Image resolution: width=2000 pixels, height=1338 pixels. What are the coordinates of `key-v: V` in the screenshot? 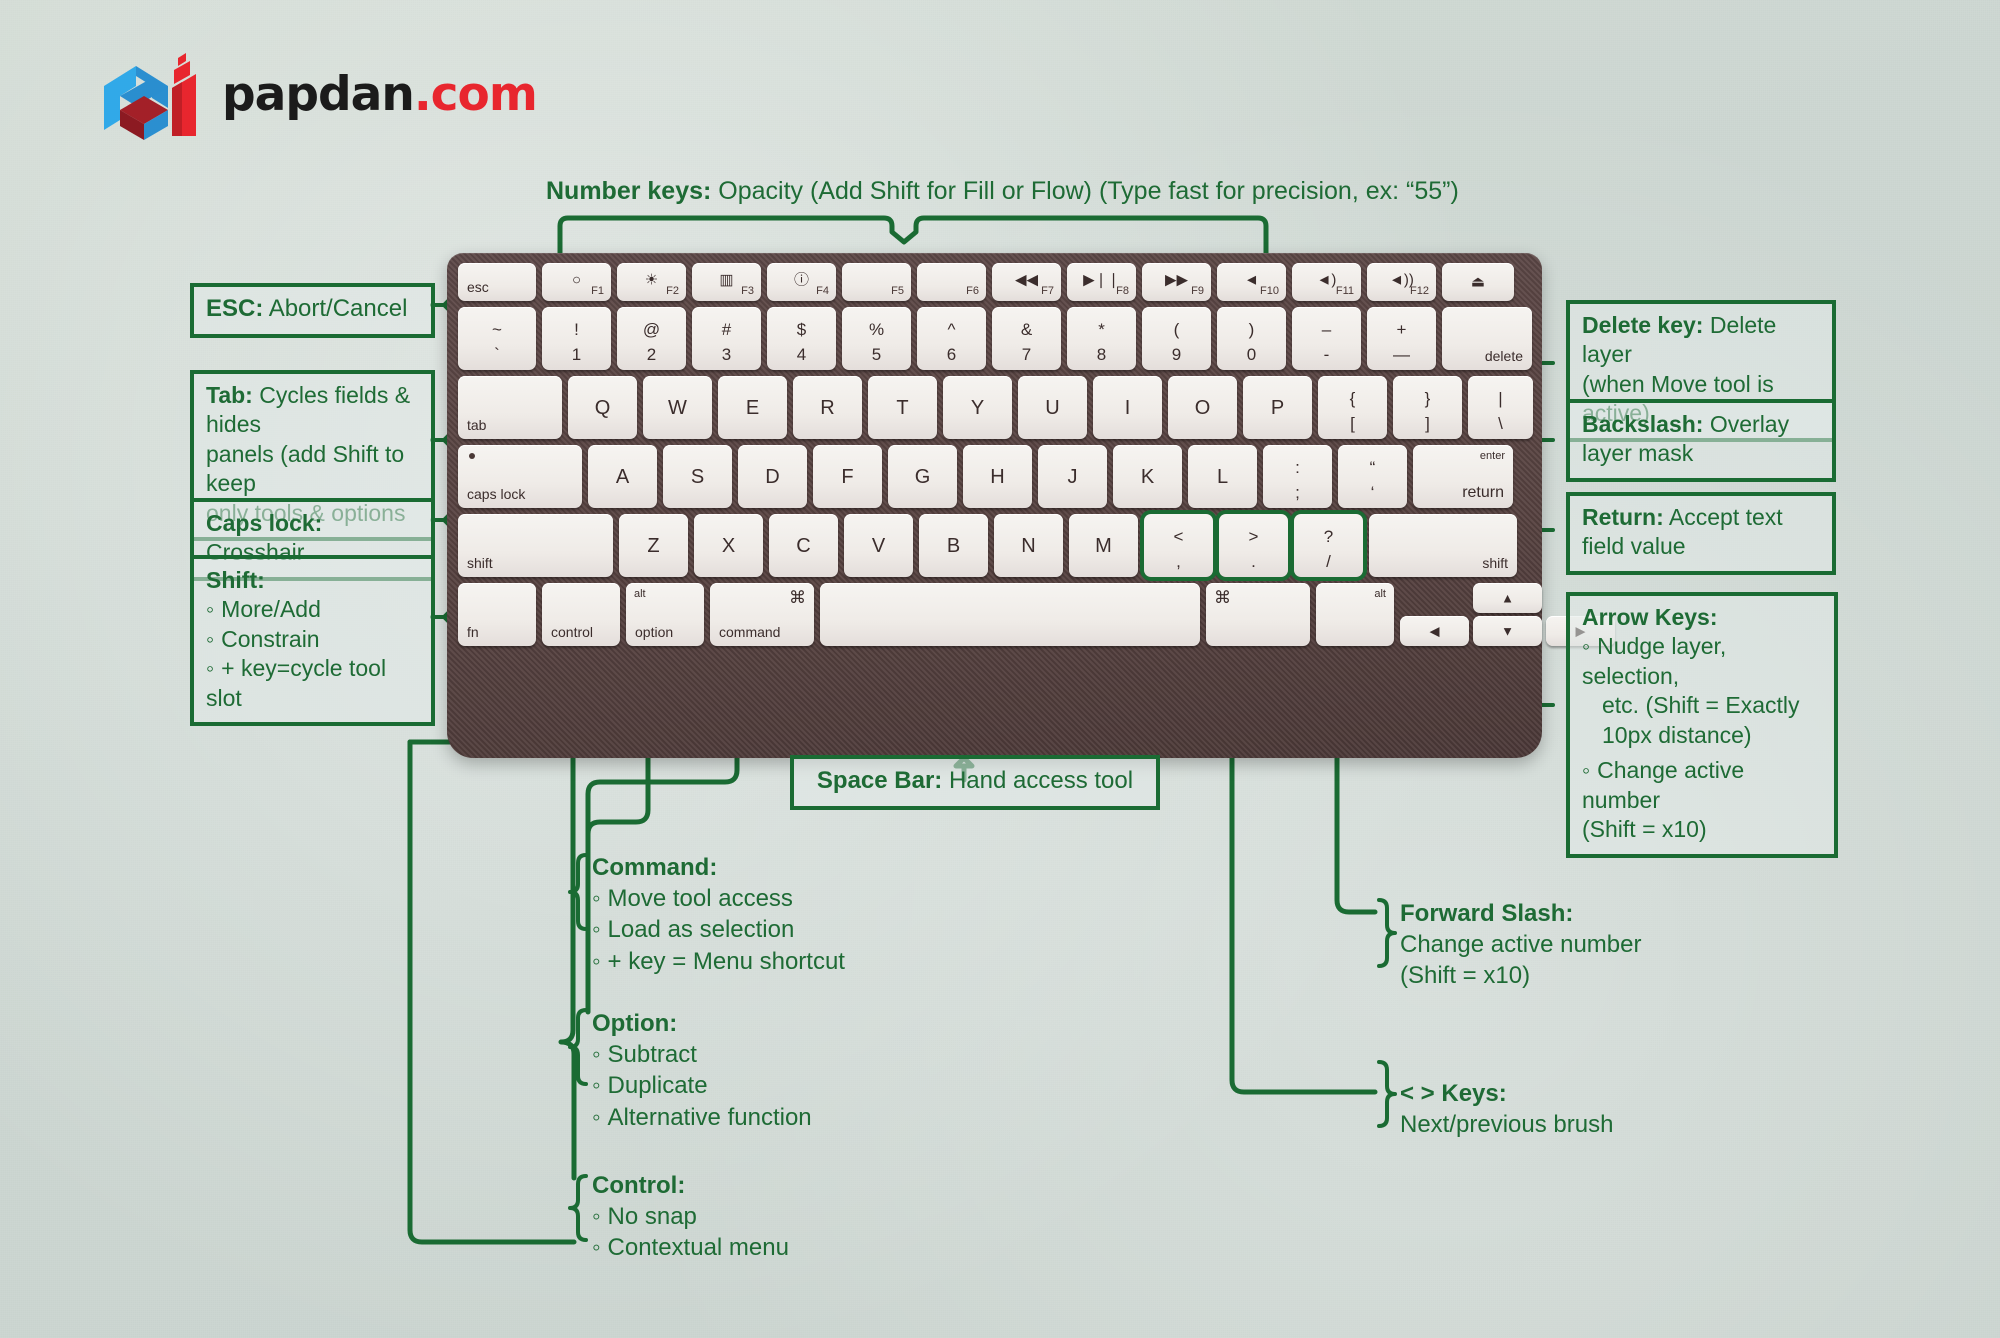 It's located at (878, 545).